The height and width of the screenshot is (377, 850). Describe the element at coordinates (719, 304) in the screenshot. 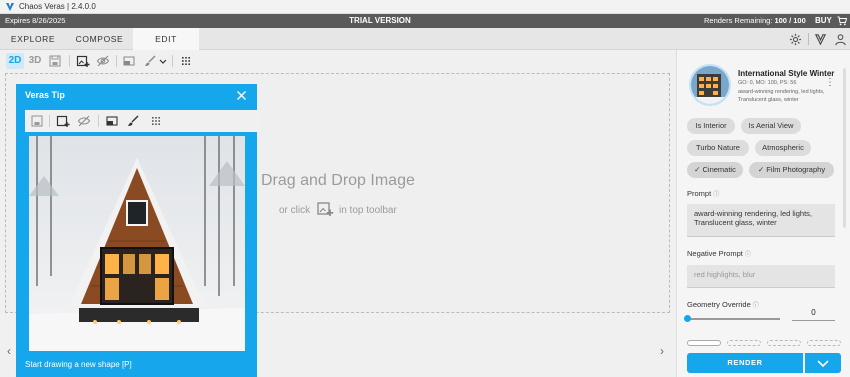

I see `geometry-override-label: Geometry Override` at that location.